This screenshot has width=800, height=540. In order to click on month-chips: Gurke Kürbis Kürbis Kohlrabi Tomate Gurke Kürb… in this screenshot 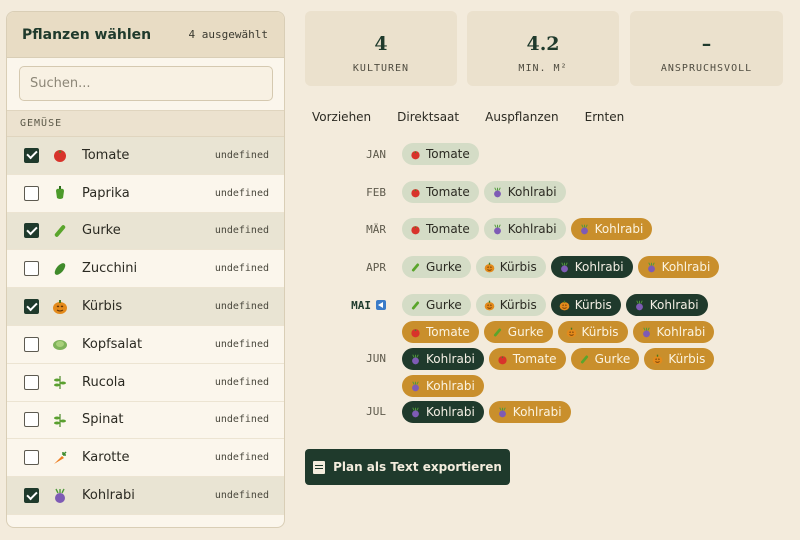, I will do `click(594, 318)`.